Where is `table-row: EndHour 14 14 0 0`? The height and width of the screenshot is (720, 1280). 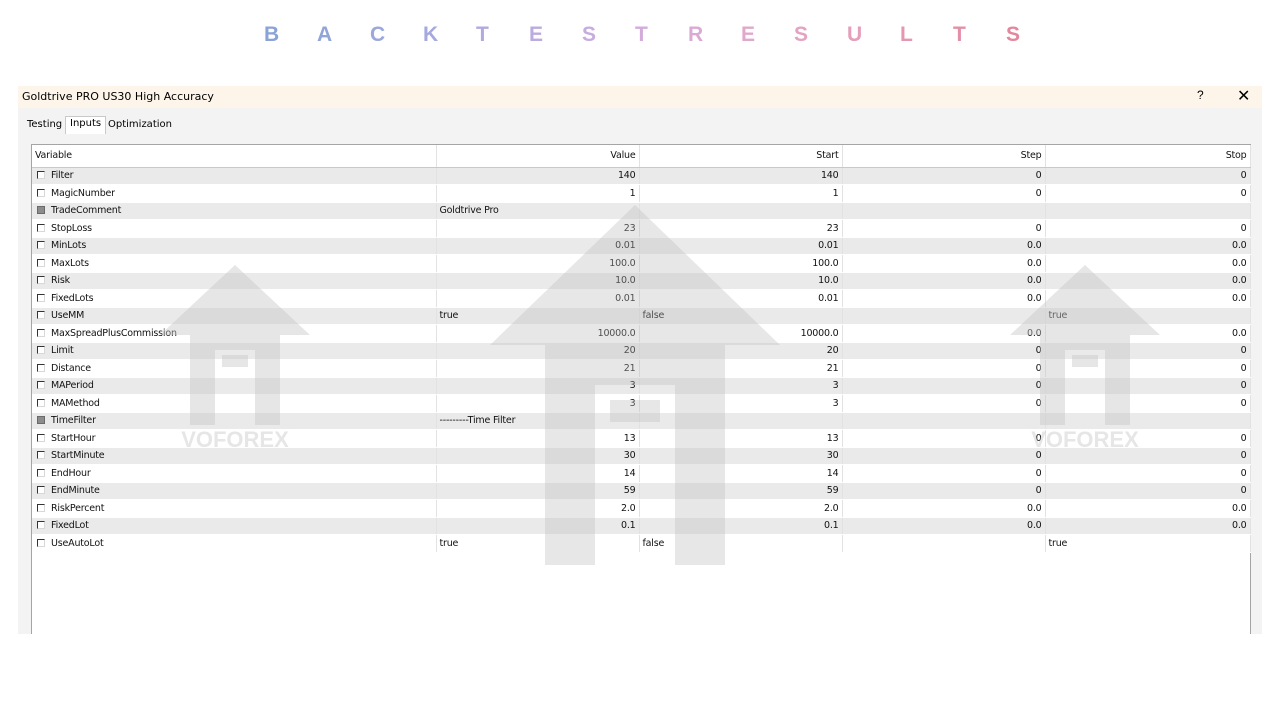 table-row: EndHour 14 14 0 0 is located at coordinates (641, 473).